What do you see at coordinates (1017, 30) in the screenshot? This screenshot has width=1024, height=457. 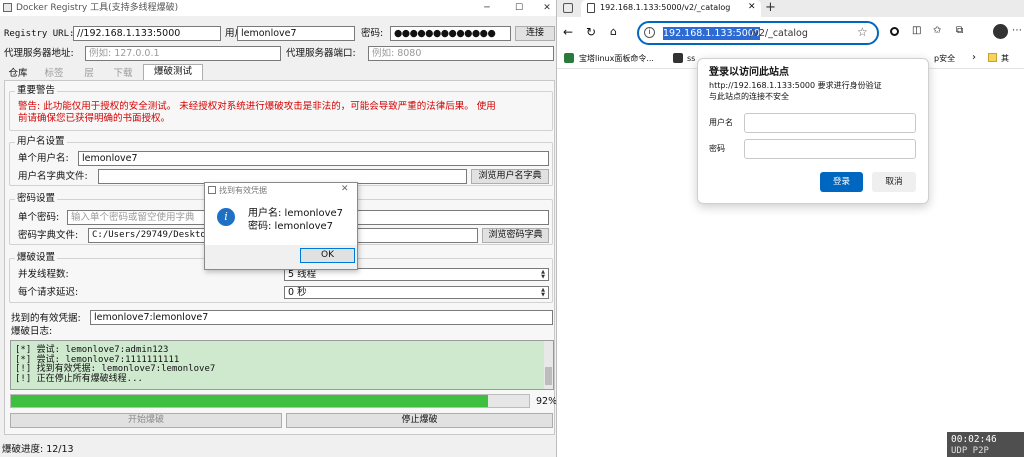 I see `more-menu-icon: ⋯` at bounding box center [1017, 30].